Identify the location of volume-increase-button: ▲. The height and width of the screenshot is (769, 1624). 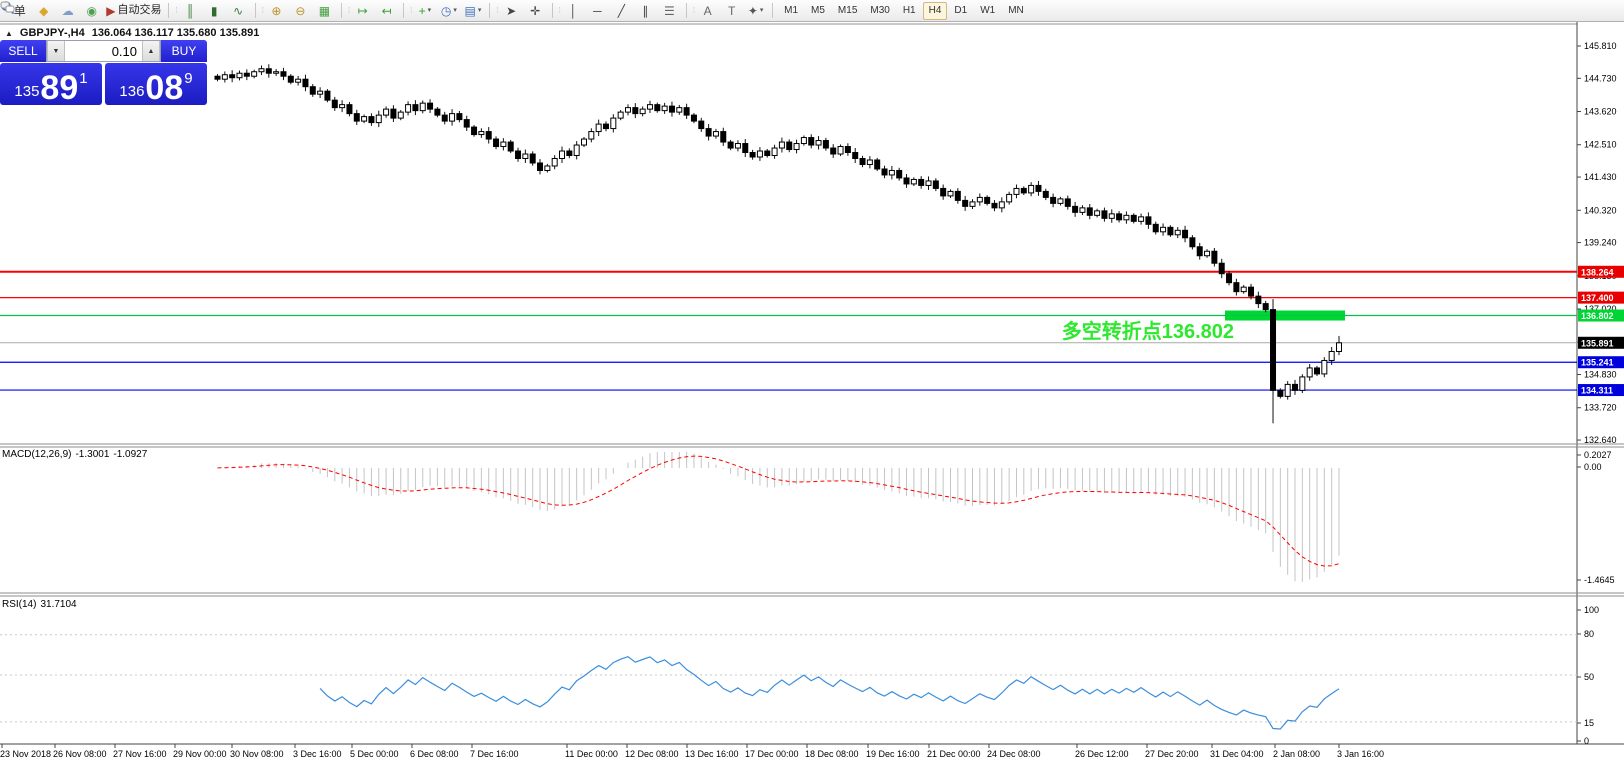
(151, 51).